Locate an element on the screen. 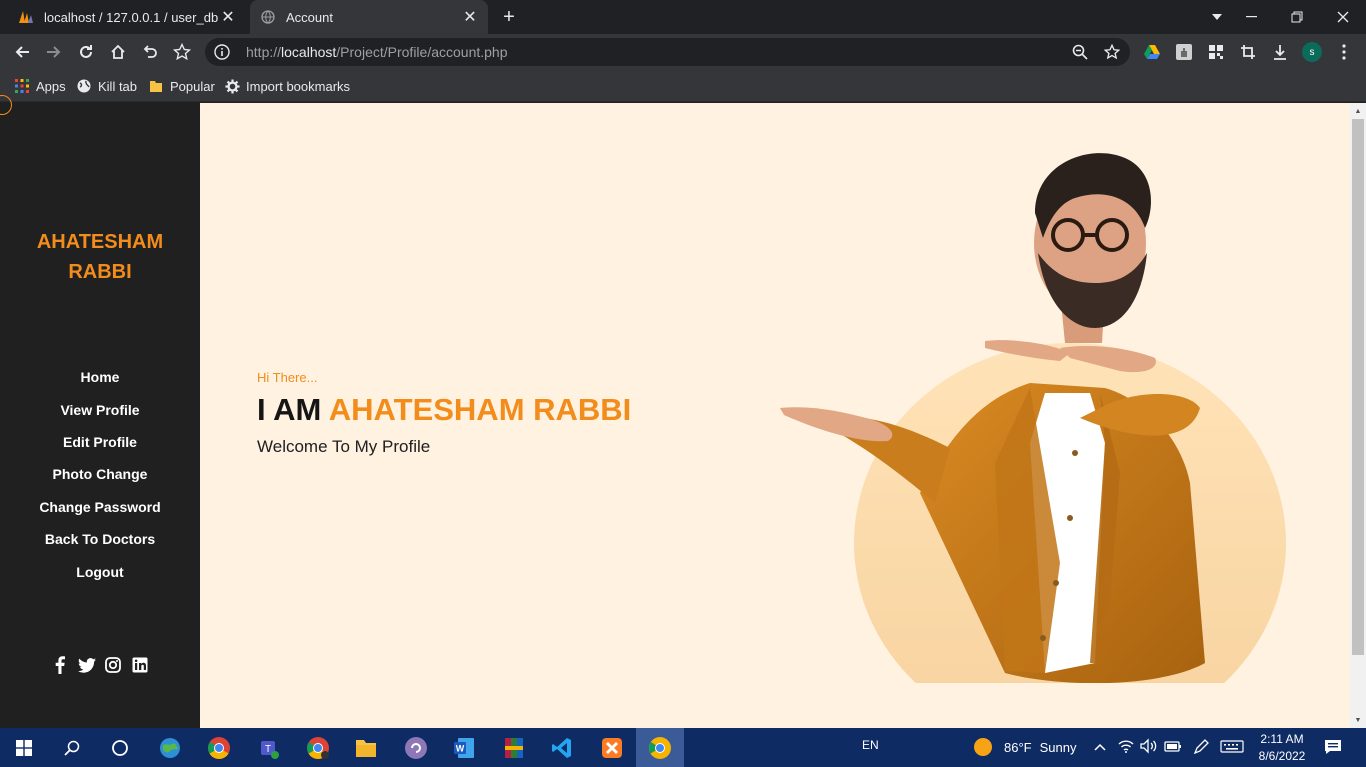 The height and width of the screenshot is (767, 1366). extension-hand-icon is located at coordinates (1184, 52).